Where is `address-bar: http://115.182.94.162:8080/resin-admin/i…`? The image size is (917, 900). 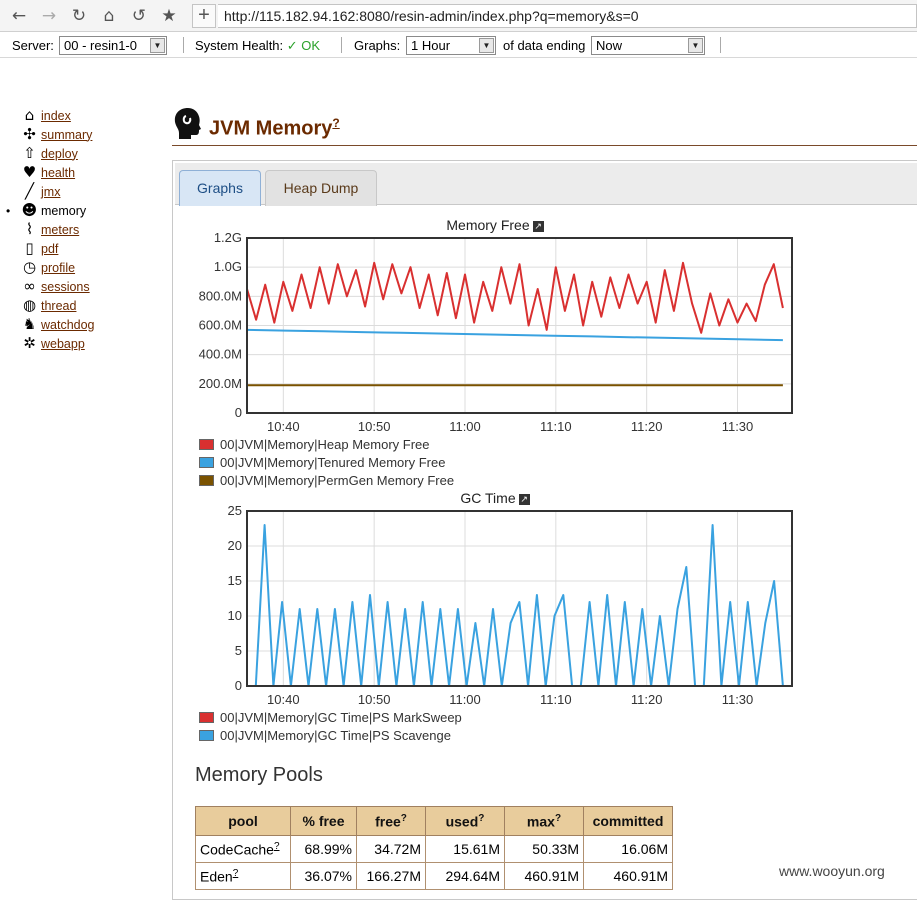 address-bar: http://115.182.94.162:8080/resin-admin/i… is located at coordinates (567, 16).